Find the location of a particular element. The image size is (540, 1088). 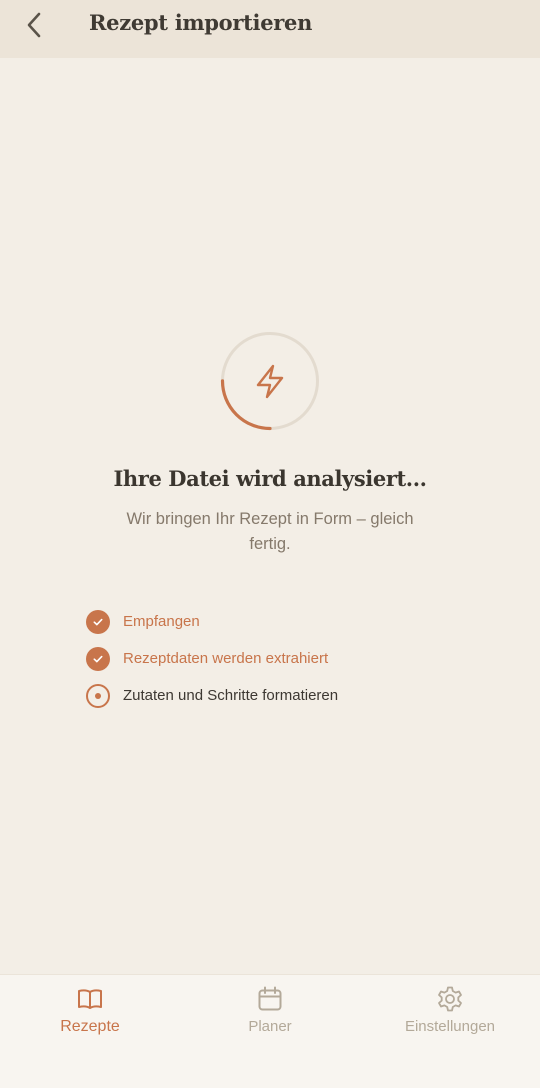

step-formatting: Zutaten und Schritte formatieren is located at coordinates (276, 695).